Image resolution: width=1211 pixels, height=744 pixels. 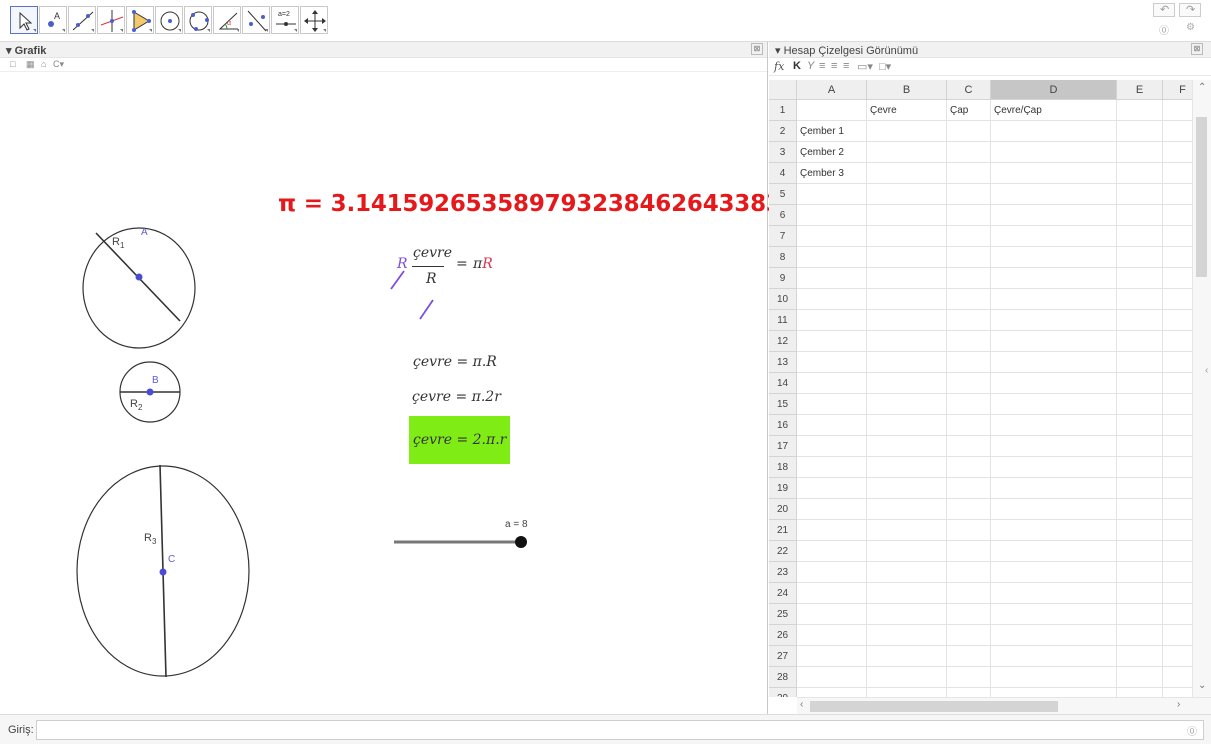 What do you see at coordinates (256, 20) in the screenshot?
I see `reflect-tool-button` at bounding box center [256, 20].